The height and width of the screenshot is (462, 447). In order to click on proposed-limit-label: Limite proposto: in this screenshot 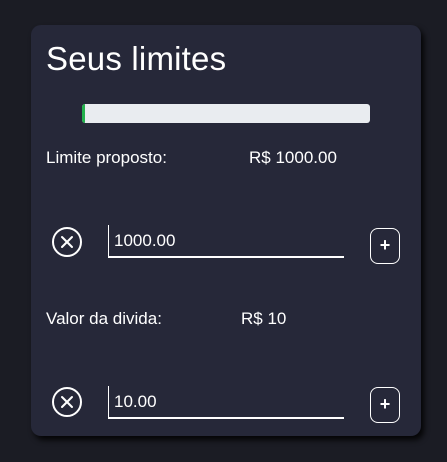, I will do `click(106, 157)`.